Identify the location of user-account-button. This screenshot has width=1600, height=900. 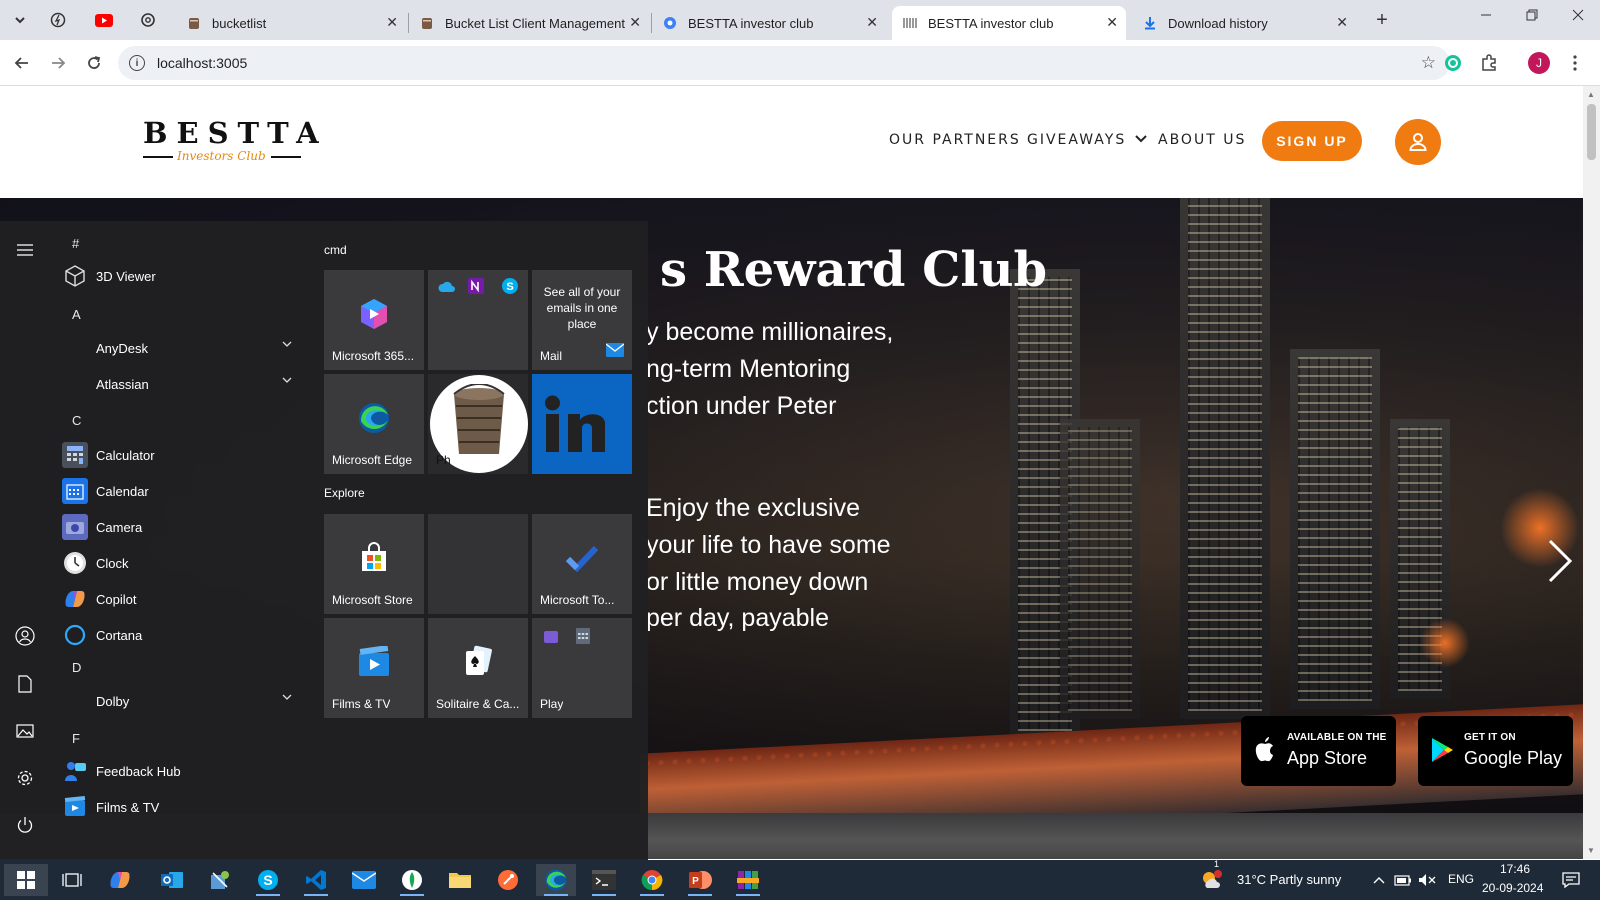
(1418, 142).